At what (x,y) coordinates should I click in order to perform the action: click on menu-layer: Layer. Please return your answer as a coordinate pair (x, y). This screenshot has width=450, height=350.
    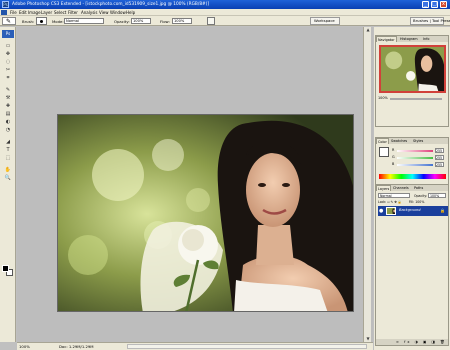
    Looking at the image, I should click on (46, 12).